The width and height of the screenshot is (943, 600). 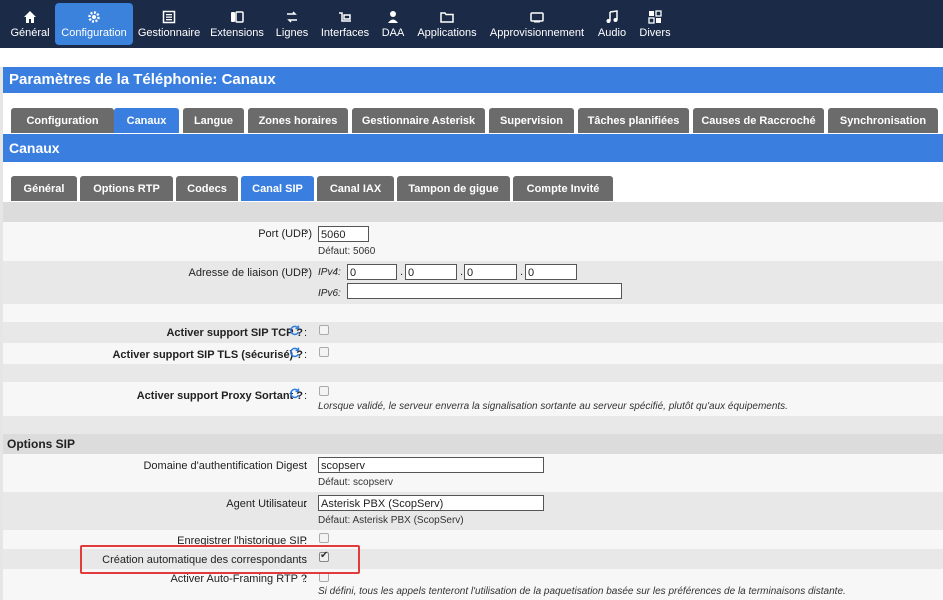 What do you see at coordinates (355, 188) in the screenshot?
I see `subtab-canal-iax: Canal IAX` at bounding box center [355, 188].